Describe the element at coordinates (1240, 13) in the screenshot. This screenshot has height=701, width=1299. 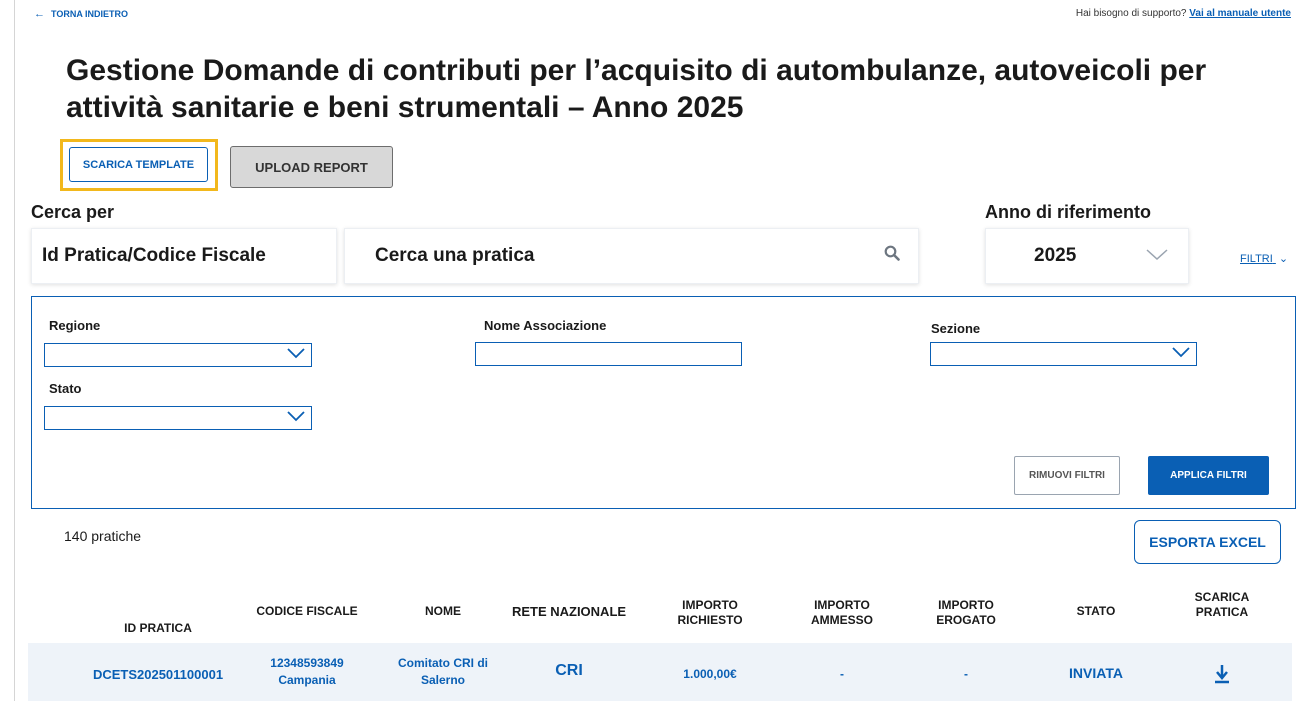
I see `manual-link: Vai al manuale utente` at that location.